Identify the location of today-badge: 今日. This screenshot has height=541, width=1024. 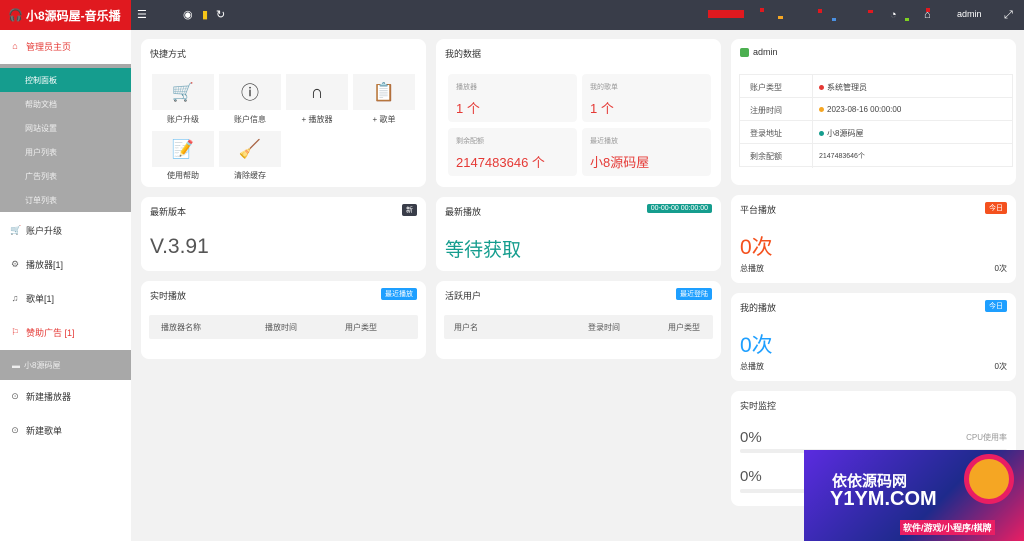
(996, 208).